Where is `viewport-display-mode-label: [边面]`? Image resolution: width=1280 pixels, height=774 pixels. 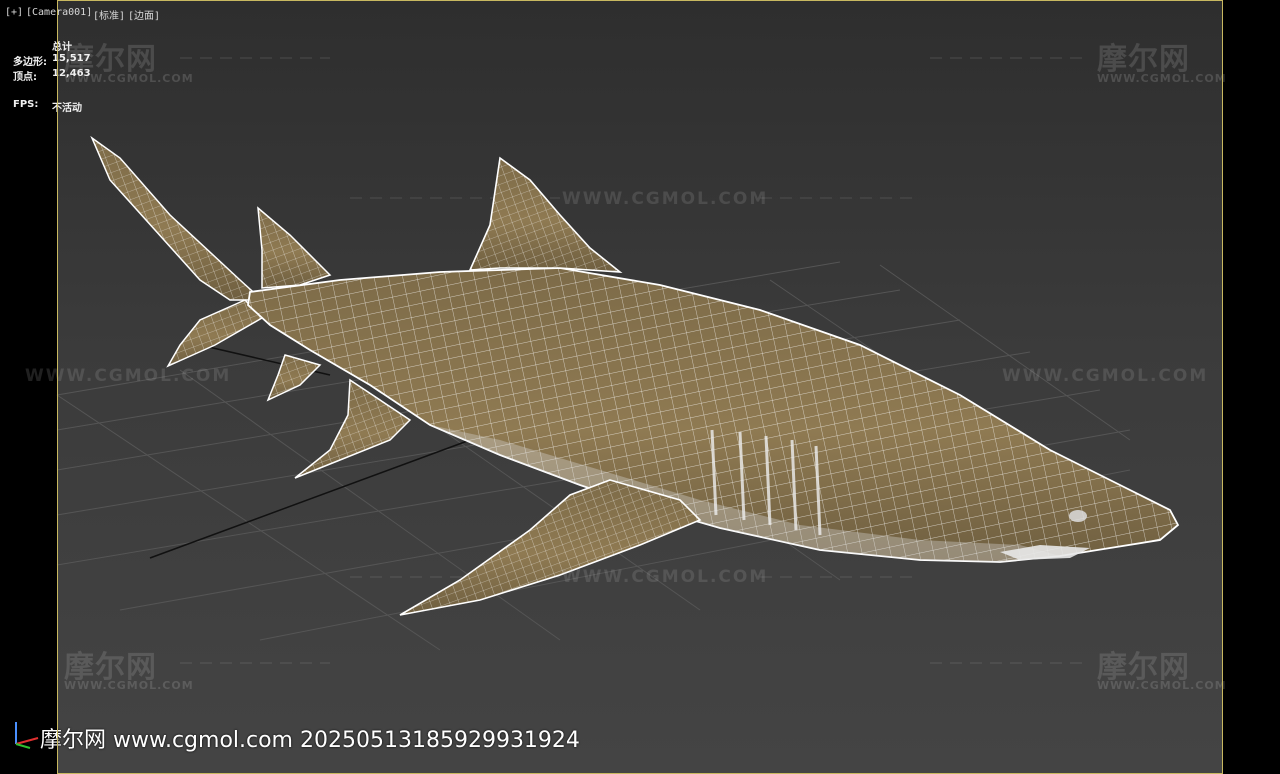
viewport-display-mode-label: [边面] is located at coordinates (144, 14).